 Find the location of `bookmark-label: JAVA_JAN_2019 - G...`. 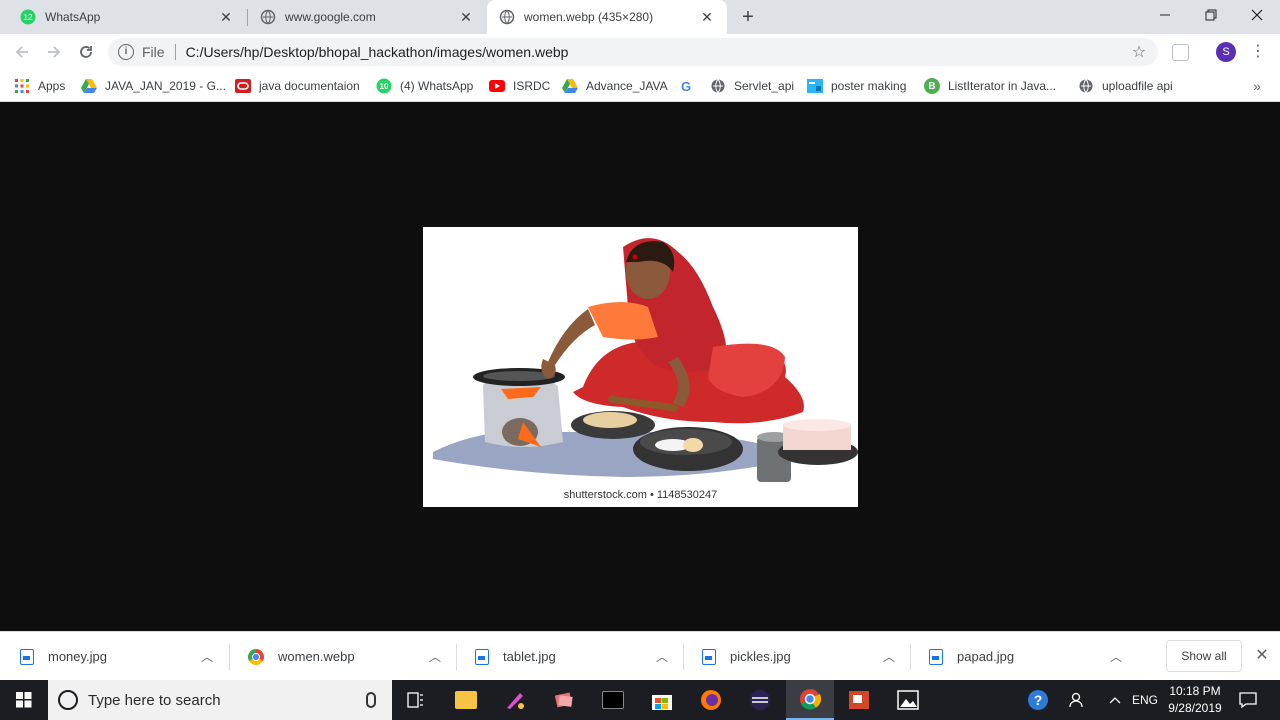

bookmark-label: JAVA_JAN_2019 - G... is located at coordinates (165, 86).